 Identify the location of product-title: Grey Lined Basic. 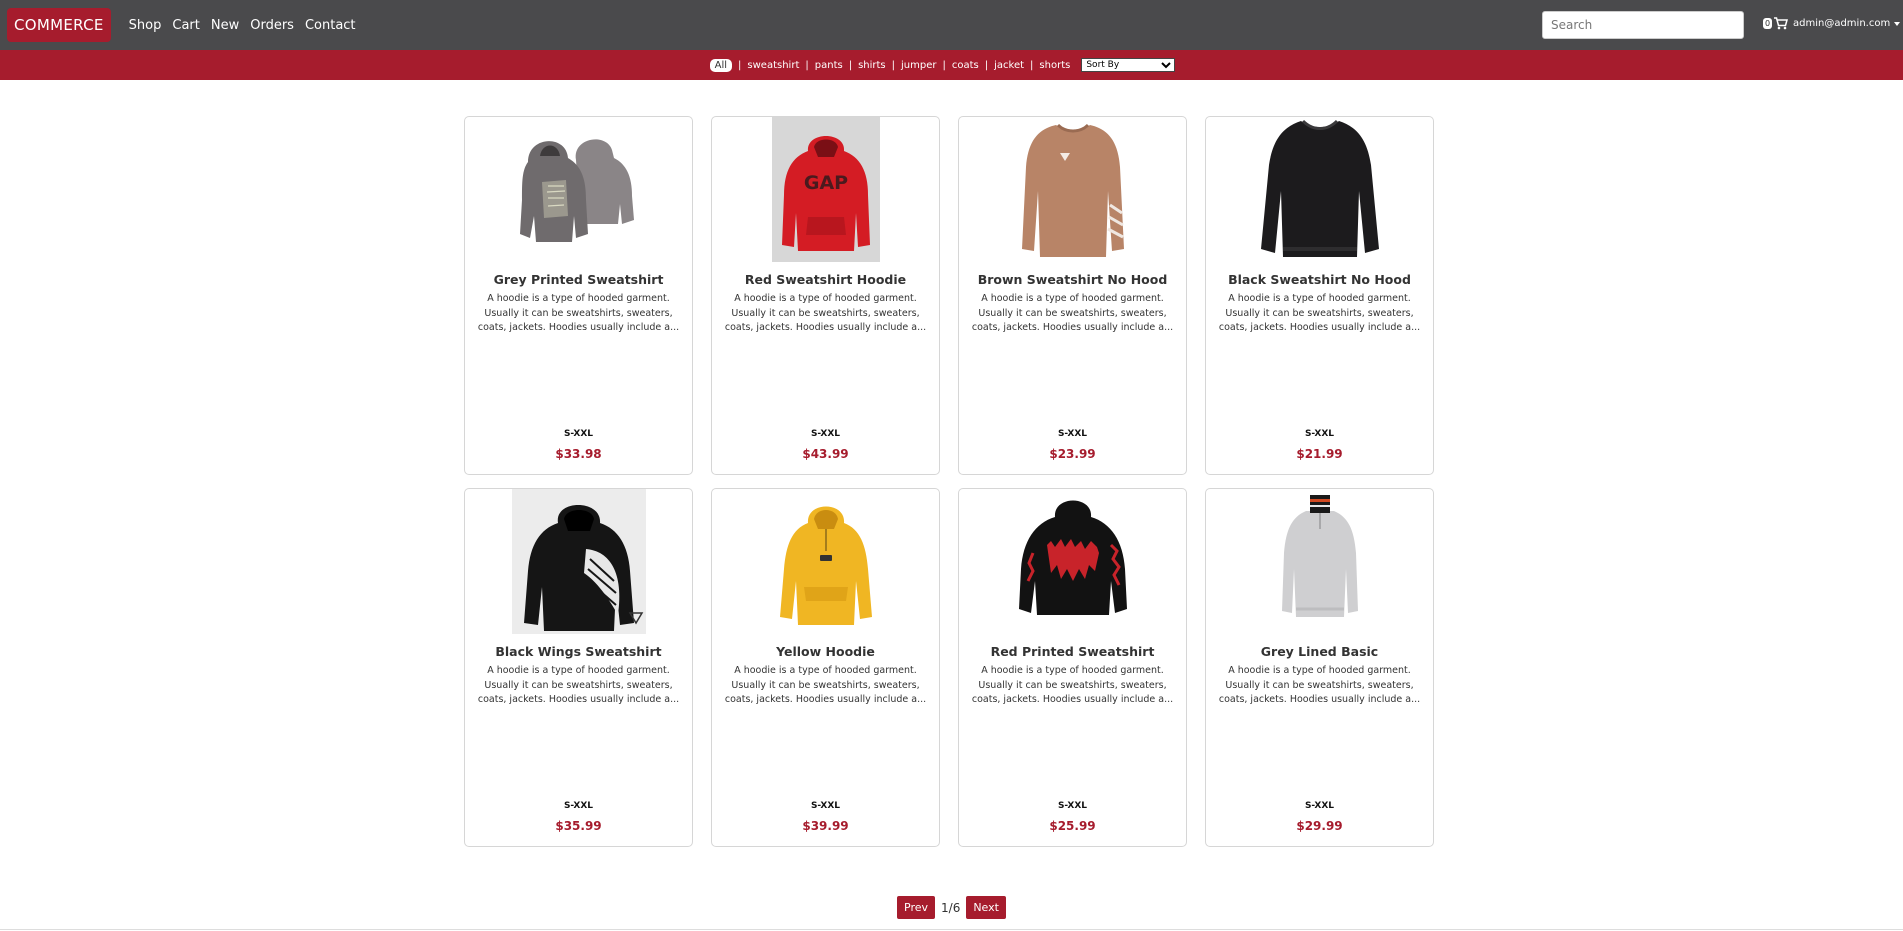
(1319, 651).